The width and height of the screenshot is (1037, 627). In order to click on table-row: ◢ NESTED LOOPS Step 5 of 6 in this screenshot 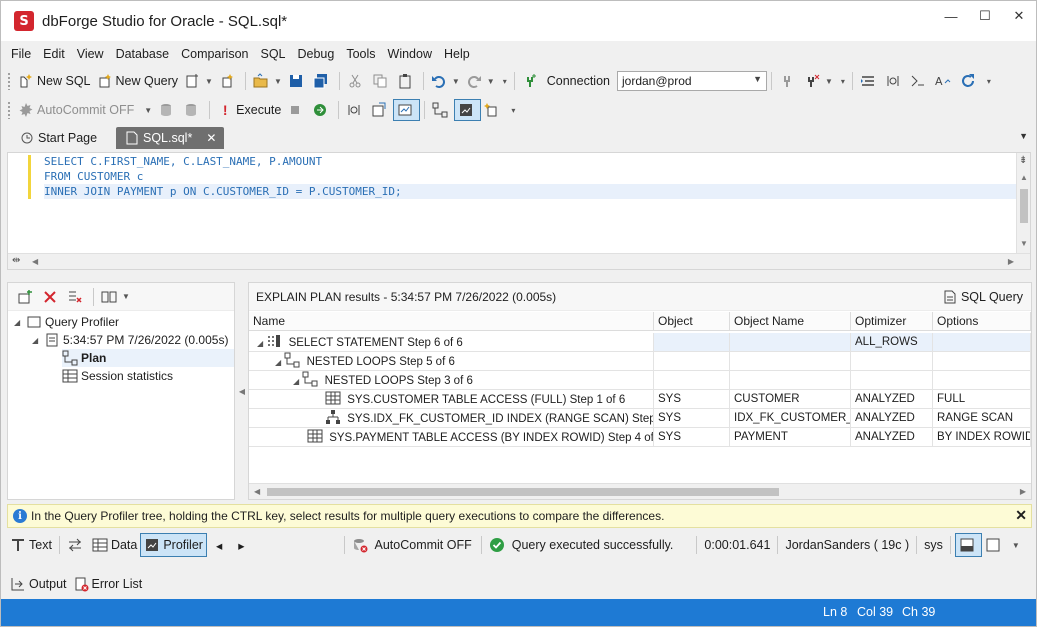, I will do `click(451, 361)`.